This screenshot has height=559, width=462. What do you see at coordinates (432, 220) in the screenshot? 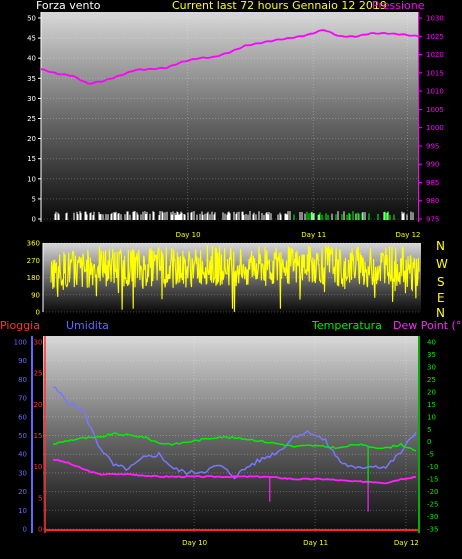
I see `pressure-tick-label-975: 975` at bounding box center [432, 220].